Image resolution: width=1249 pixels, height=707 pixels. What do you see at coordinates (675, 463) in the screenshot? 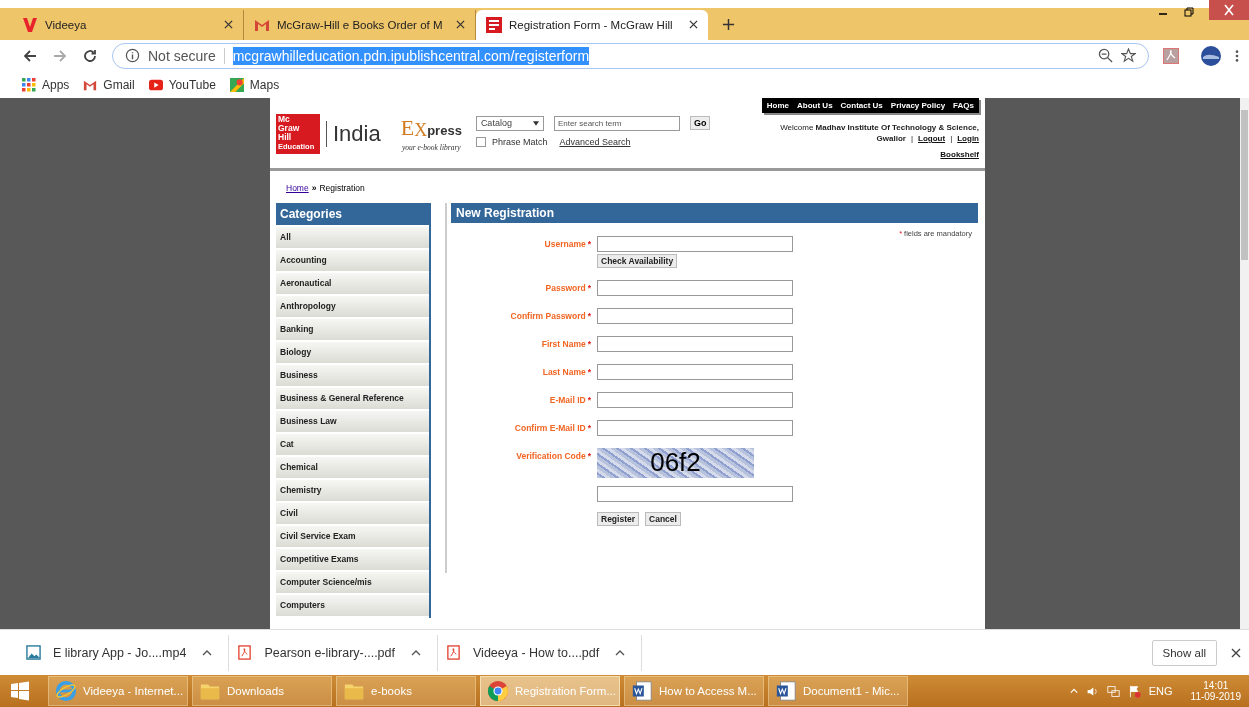
I see `captcha-code: 06f2` at bounding box center [675, 463].